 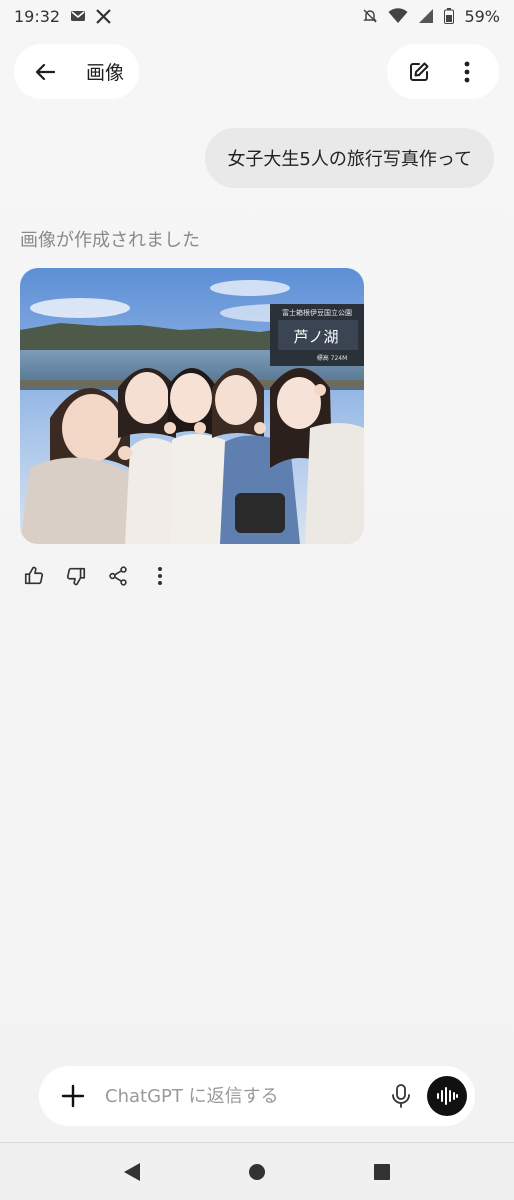 What do you see at coordinates (349, 158) in the screenshot?
I see `user-message-bubble: 女子大生5人の旅行写真作って` at bounding box center [349, 158].